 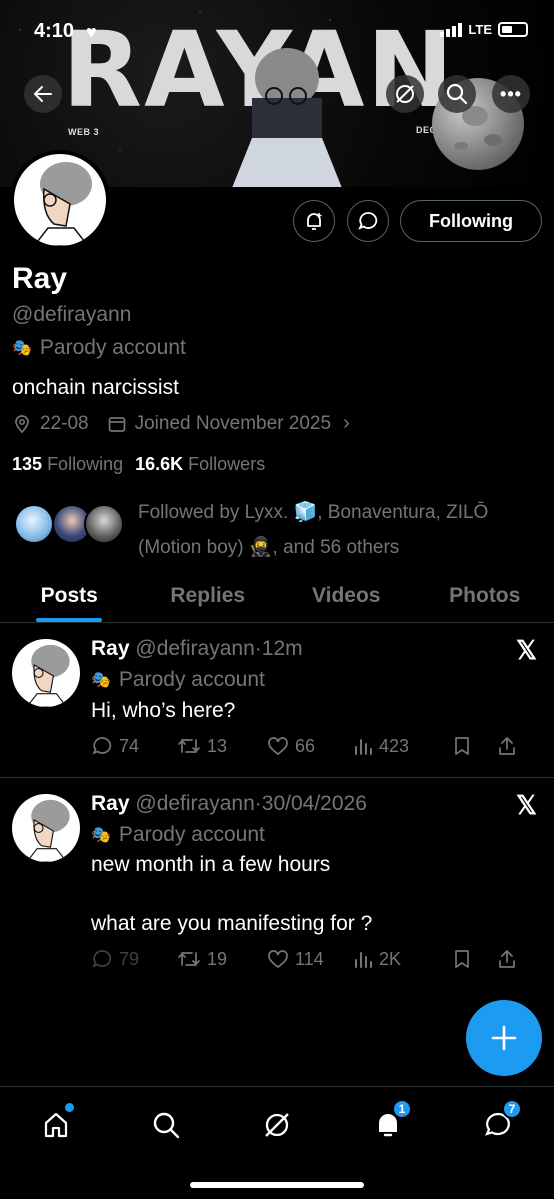 What do you see at coordinates (22, 423) in the screenshot?
I see `location-pin-icon` at bounding box center [22, 423].